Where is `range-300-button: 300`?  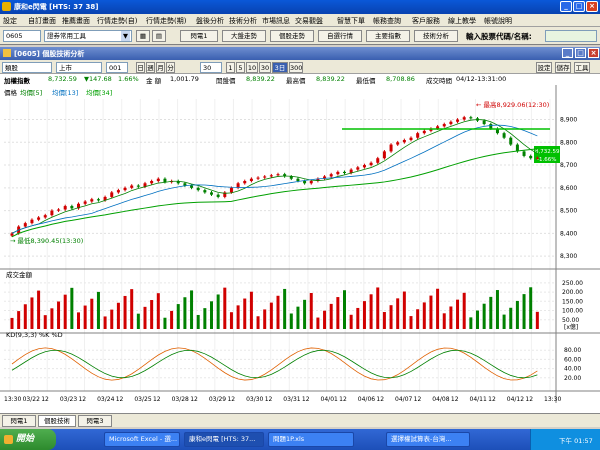
range-300-button: 300 is located at coordinates (296, 67).